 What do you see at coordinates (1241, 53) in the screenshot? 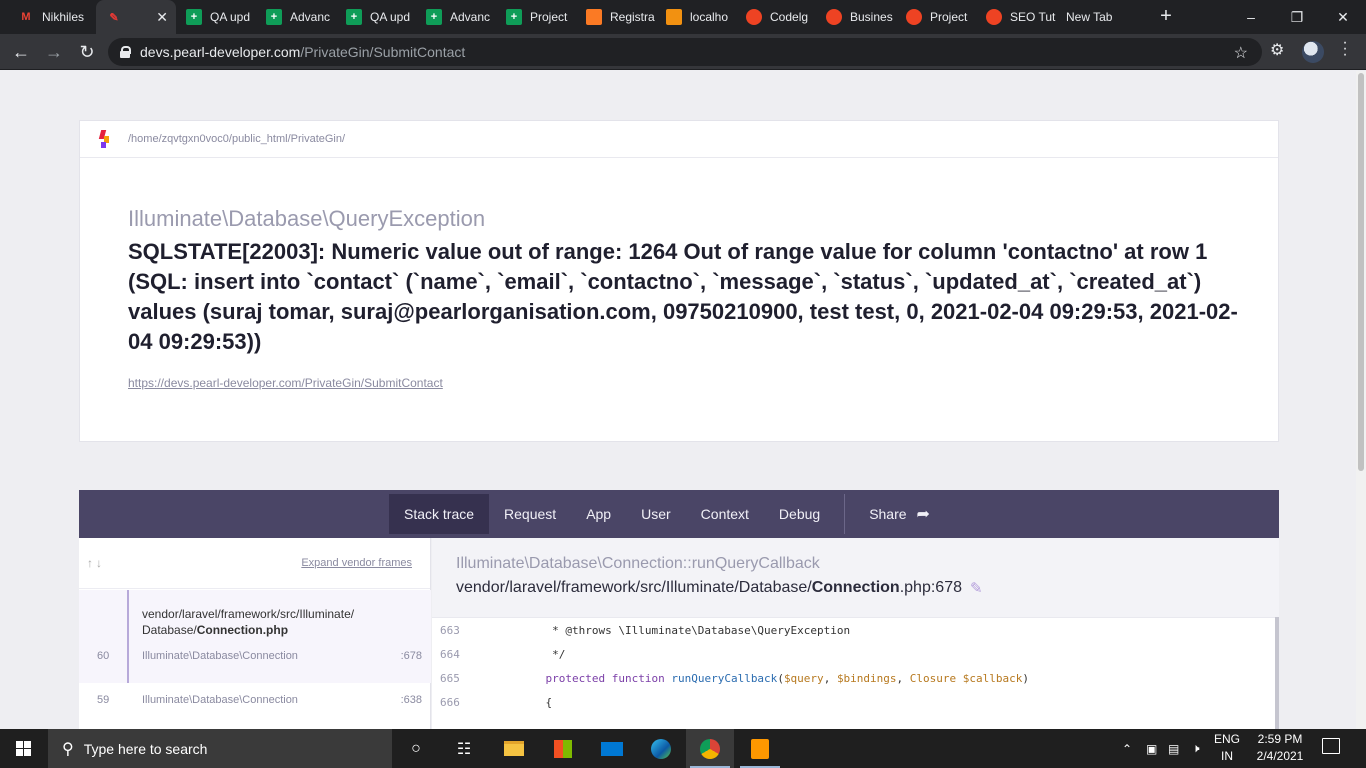
I see `bookmark-star-icon: ☆` at bounding box center [1241, 53].